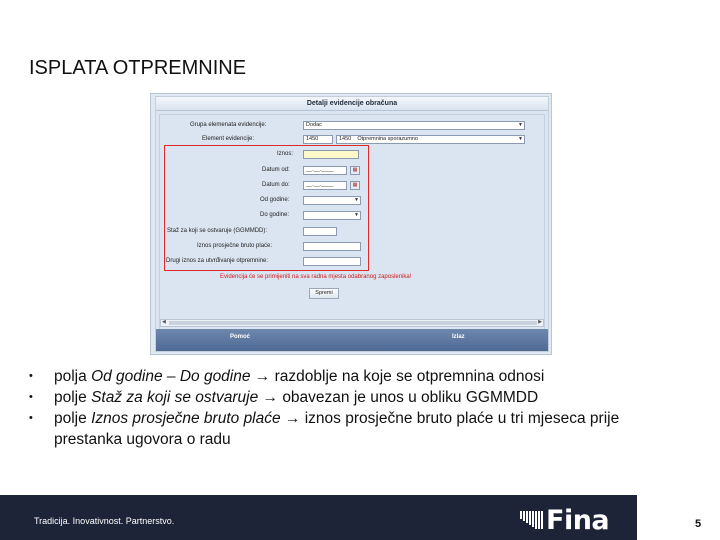 This screenshot has width=720, height=540. What do you see at coordinates (318, 139) in the screenshot?
I see `element-code-field: 1450` at bounding box center [318, 139].